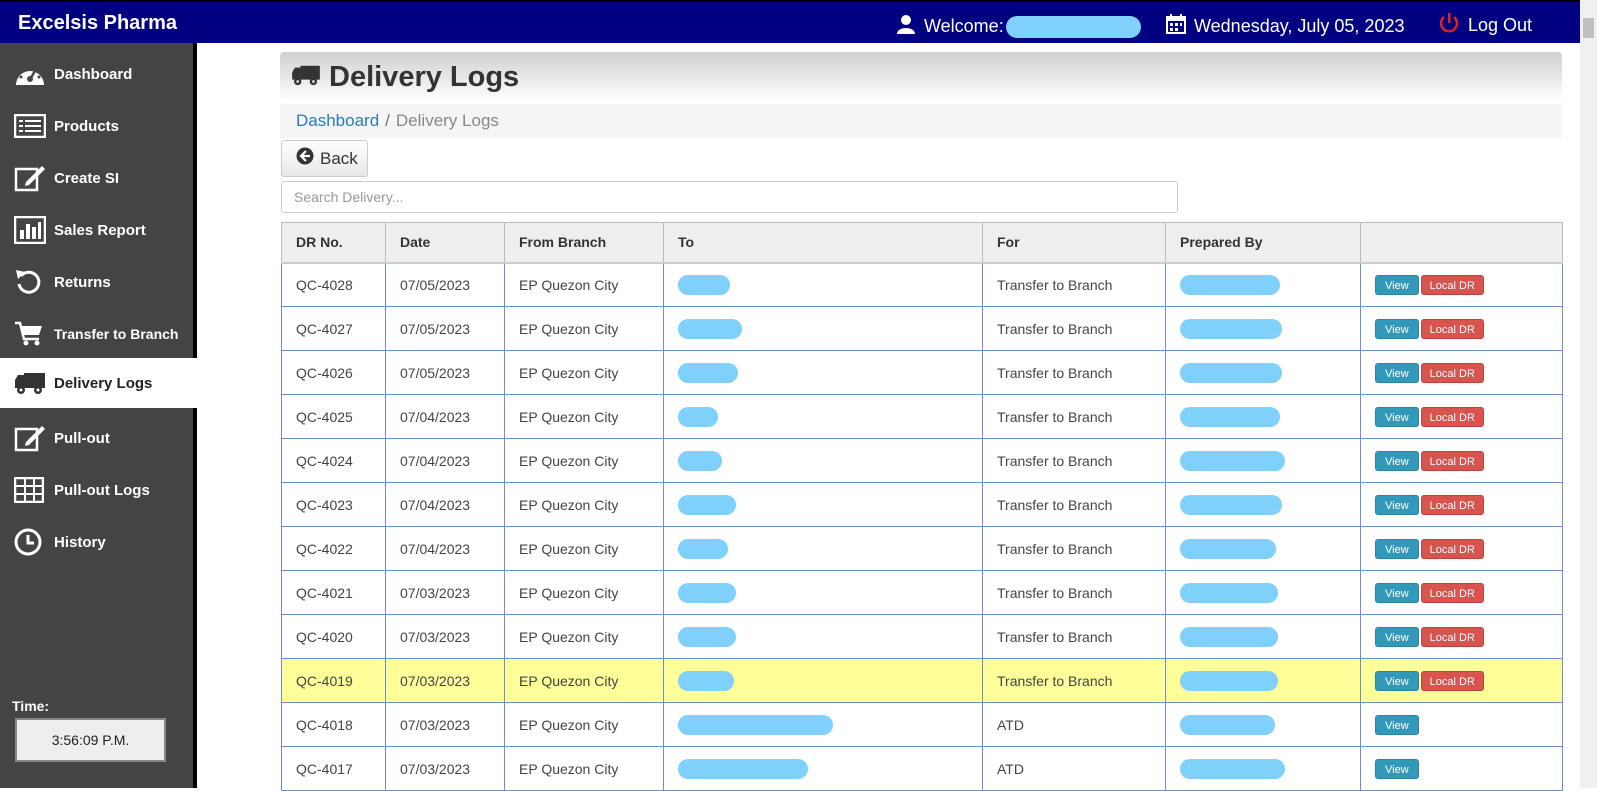 This screenshot has height=791, width=1597. Describe the element at coordinates (424, 76) in the screenshot. I see `page-title: Delivery Logs` at that location.